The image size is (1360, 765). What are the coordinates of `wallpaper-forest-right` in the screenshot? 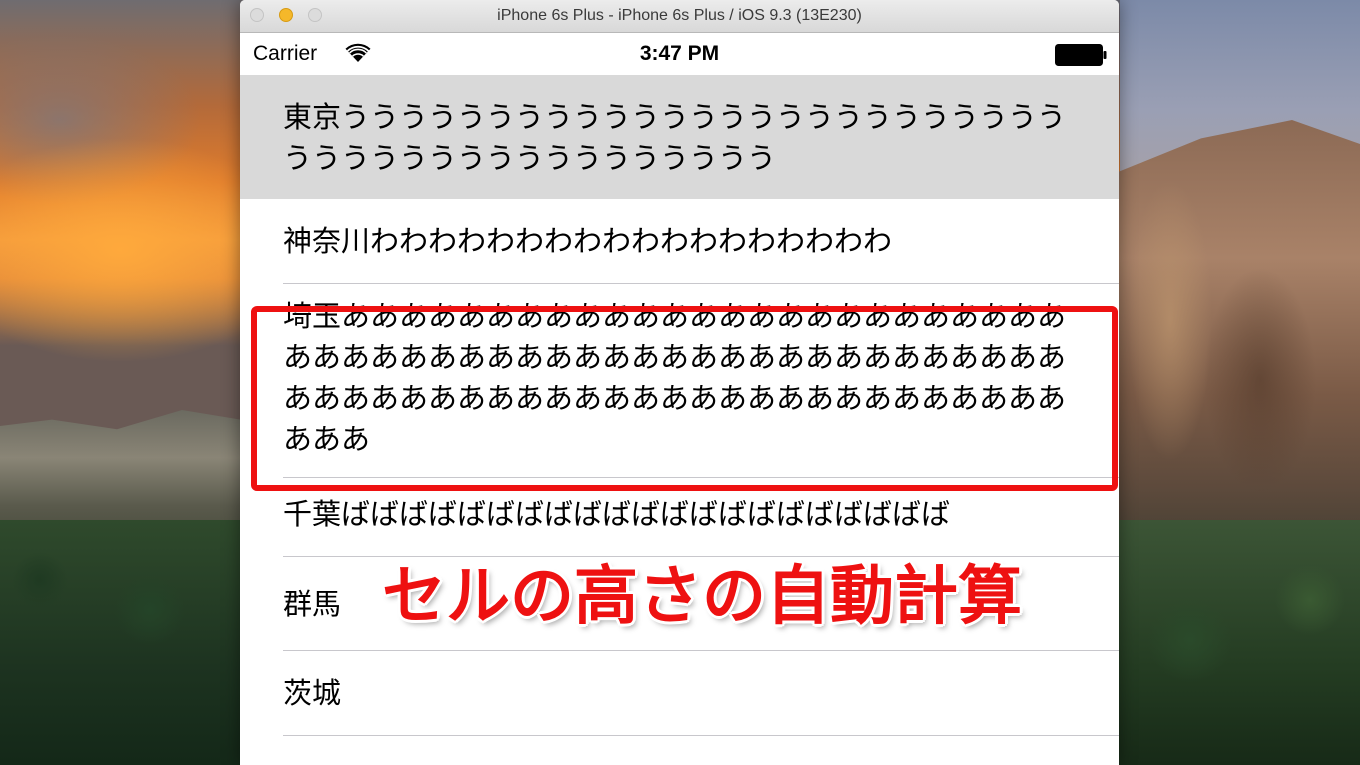 It's located at (1235, 642).